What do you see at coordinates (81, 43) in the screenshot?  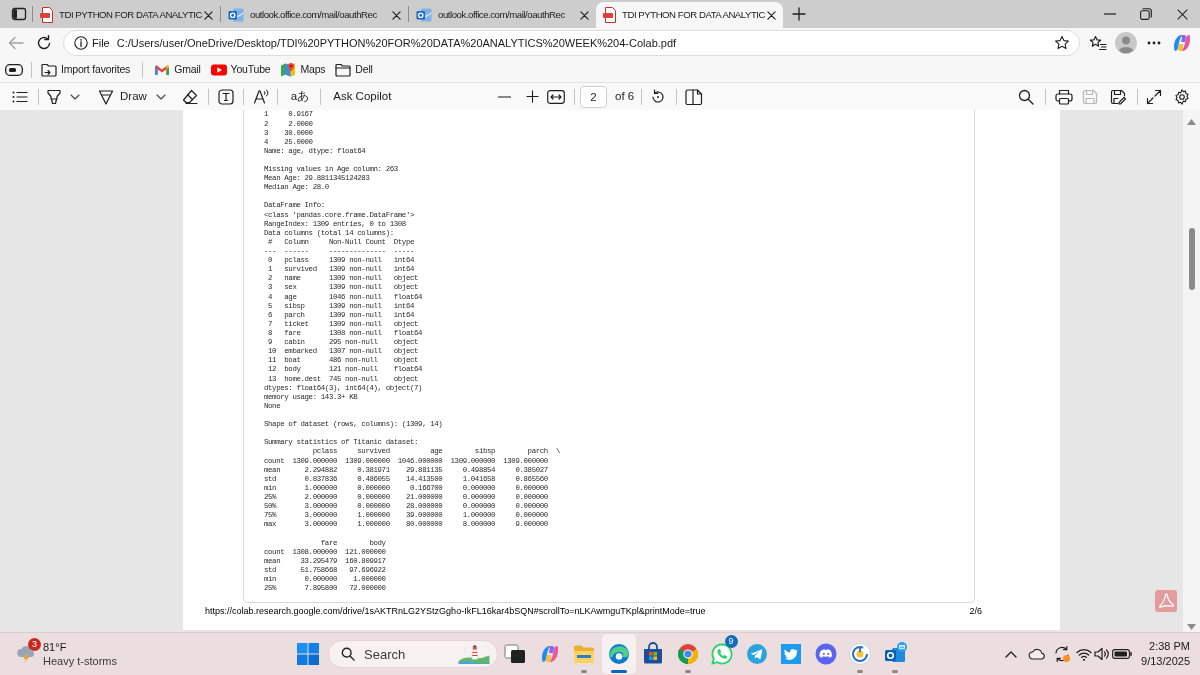 I see `info-icon` at bounding box center [81, 43].